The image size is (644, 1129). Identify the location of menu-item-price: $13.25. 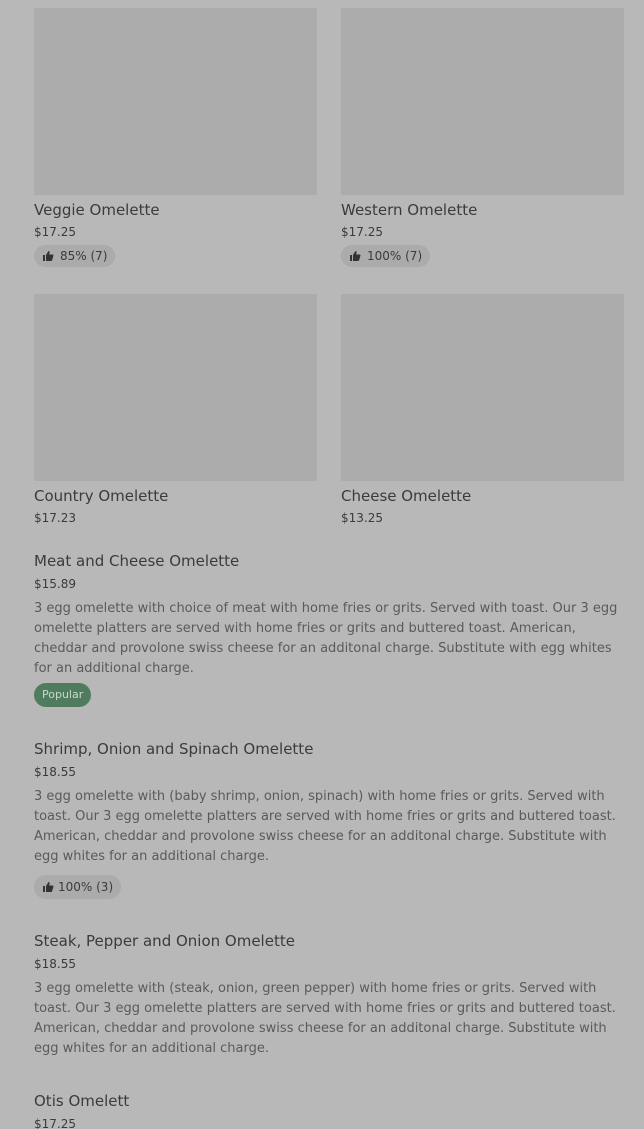
(362, 518).